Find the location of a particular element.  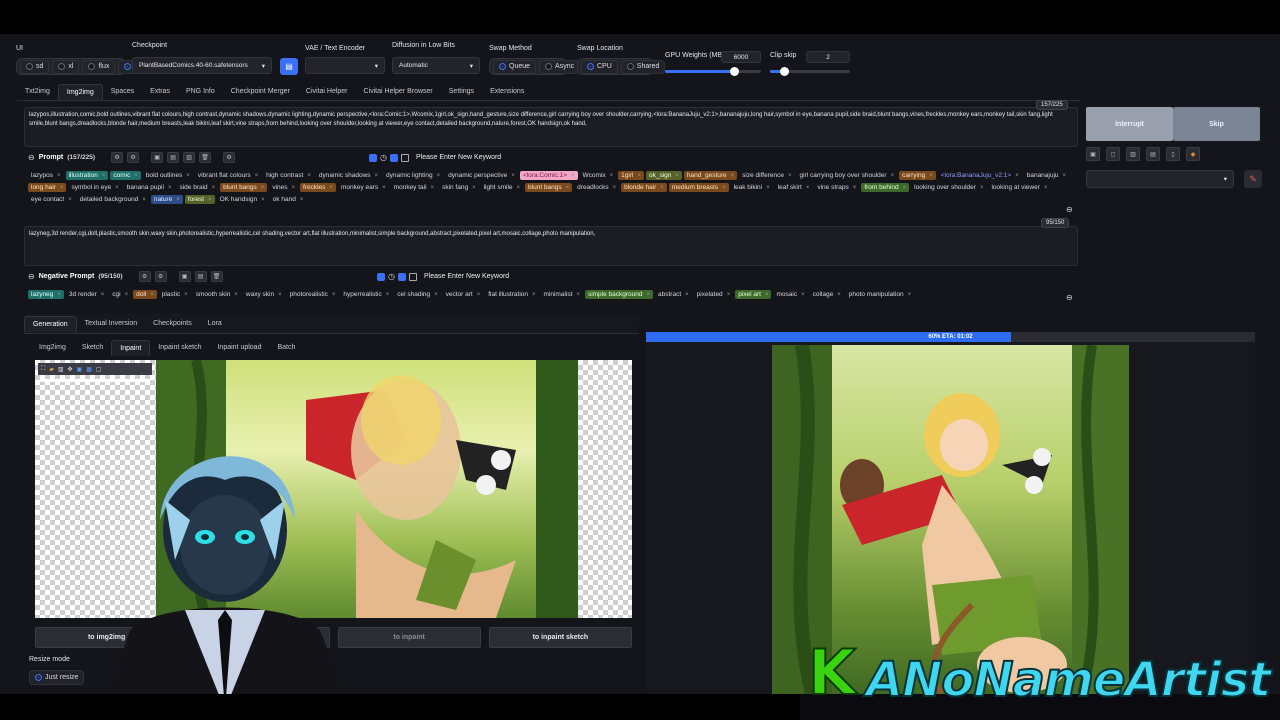

prompt-tag: dreadlocks × is located at coordinates (596, 187).